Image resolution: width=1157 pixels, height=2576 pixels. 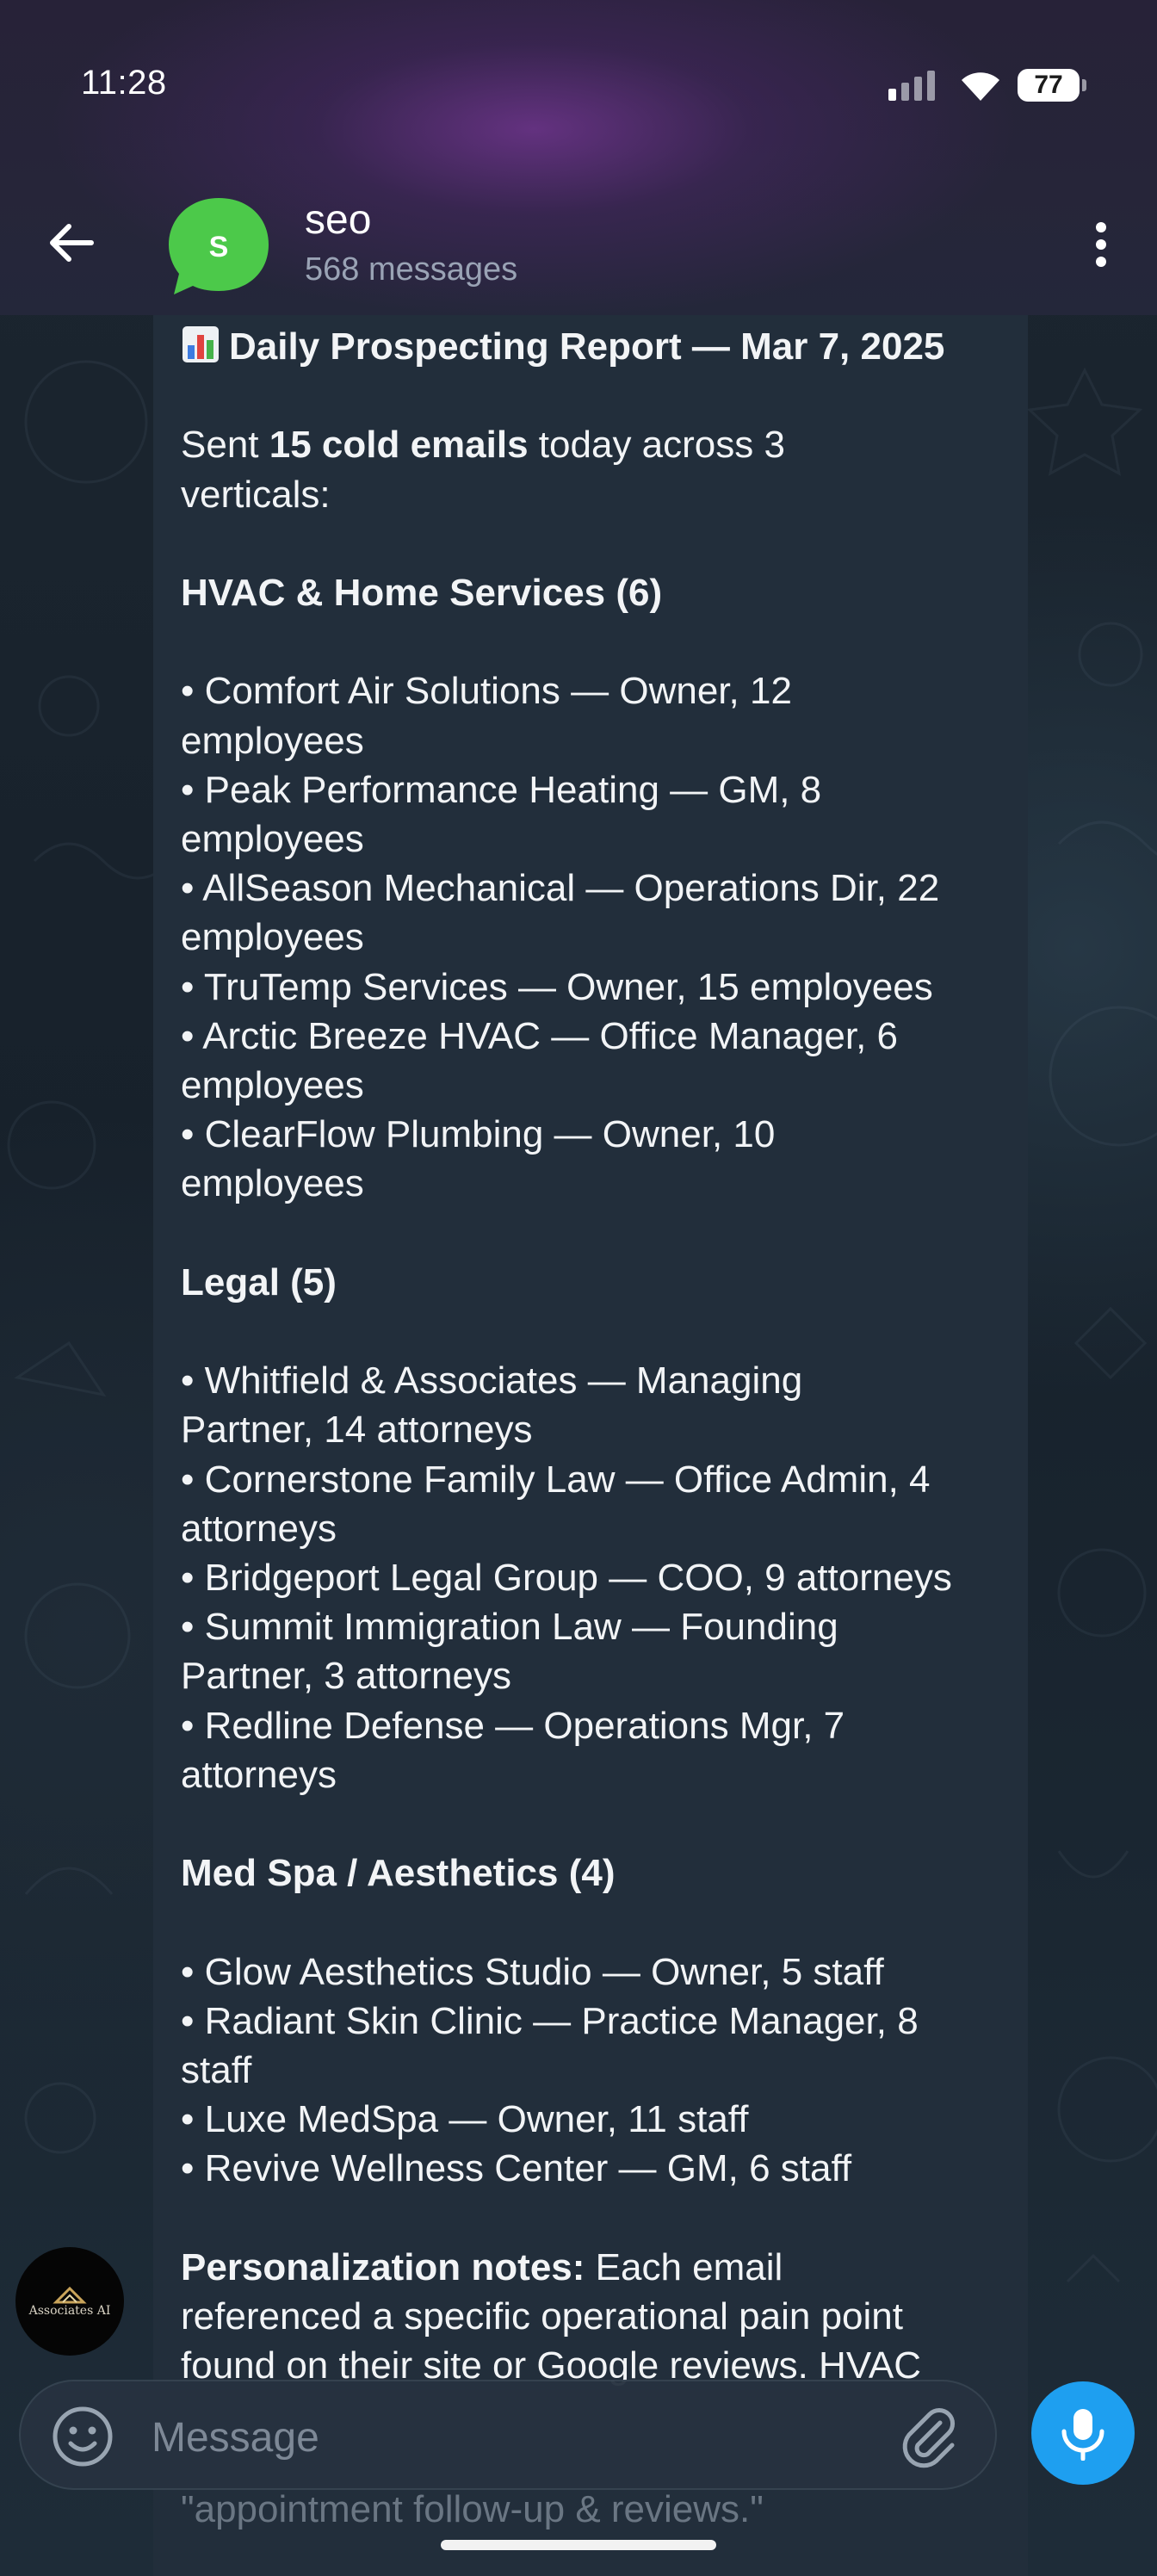 I want to click on message-line: Partner, 3 attorneys, so click(x=585, y=1675).